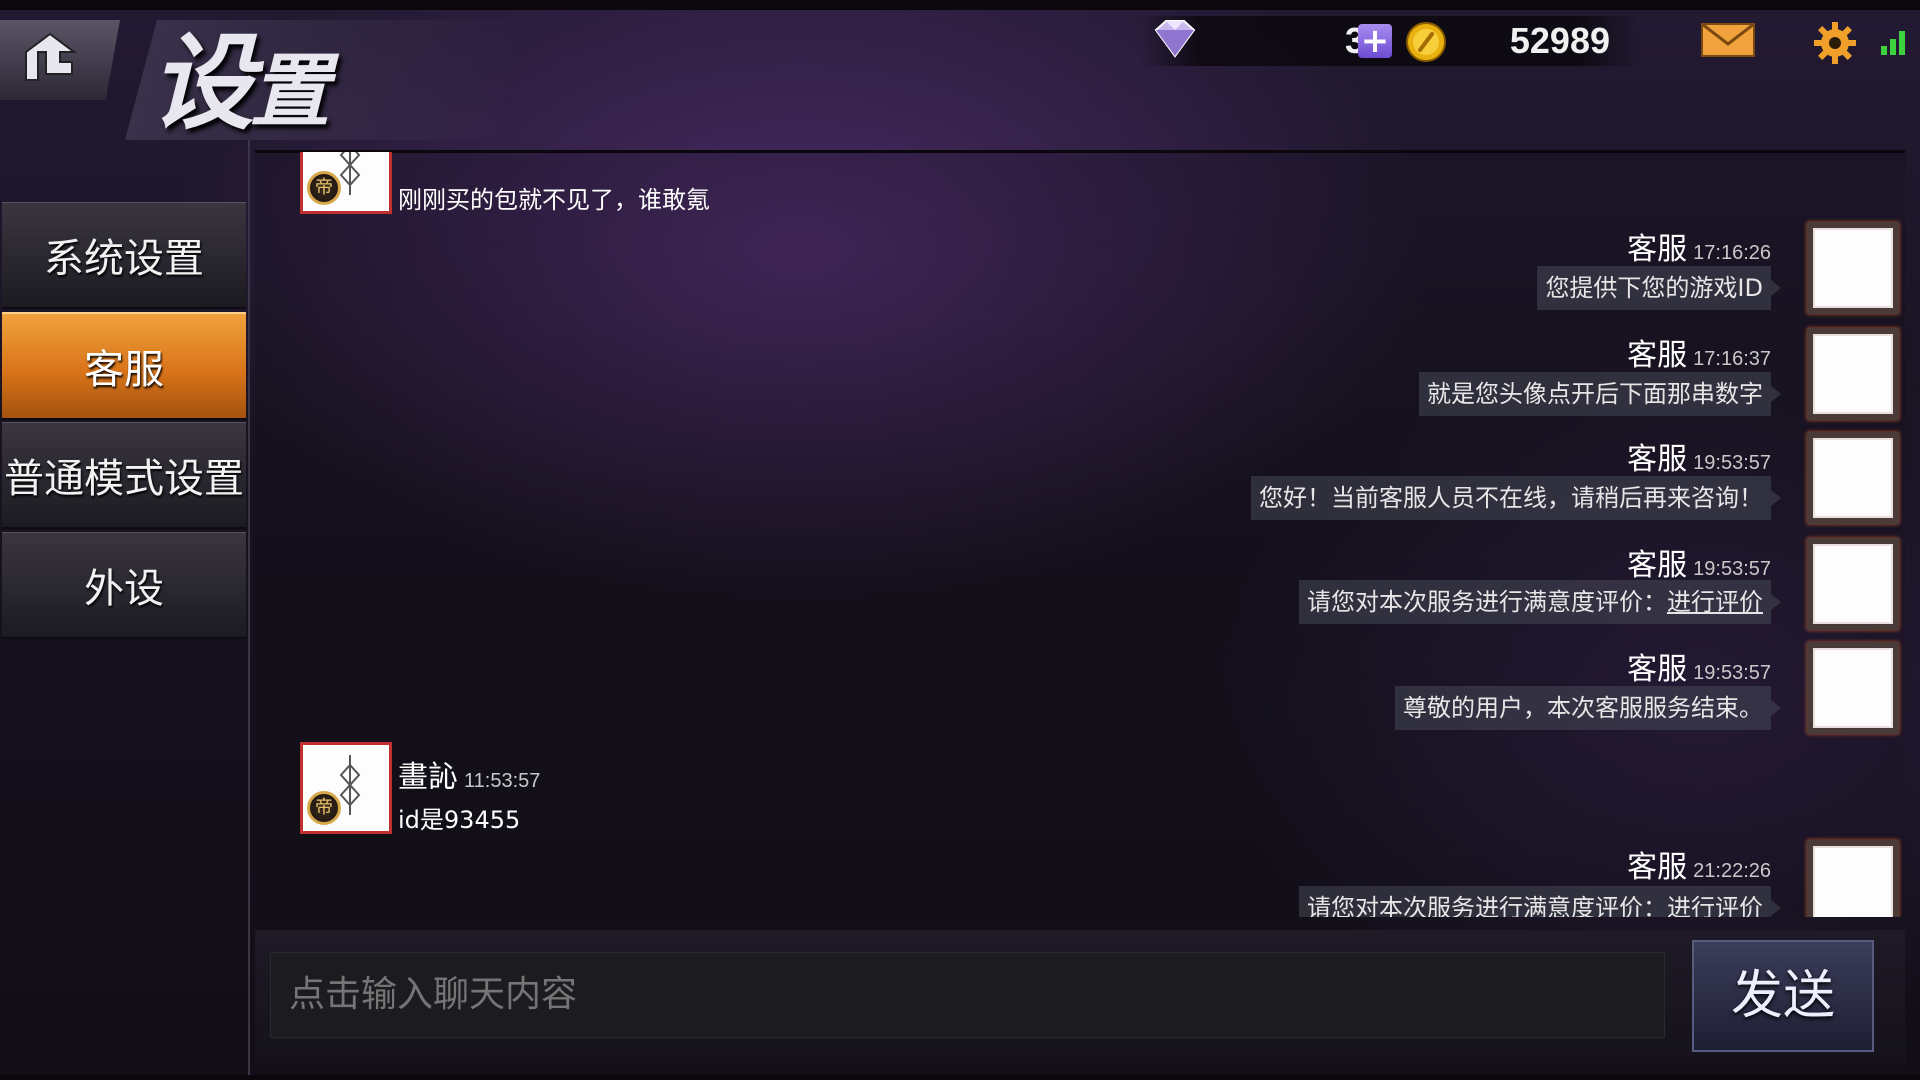 This screenshot has height=1080, width=1920. What do you see at coordinates (1654, 288) in the screenshot?
I see `message-text: 您提供下您的游戏ID` at bounding box center [1654, 288].